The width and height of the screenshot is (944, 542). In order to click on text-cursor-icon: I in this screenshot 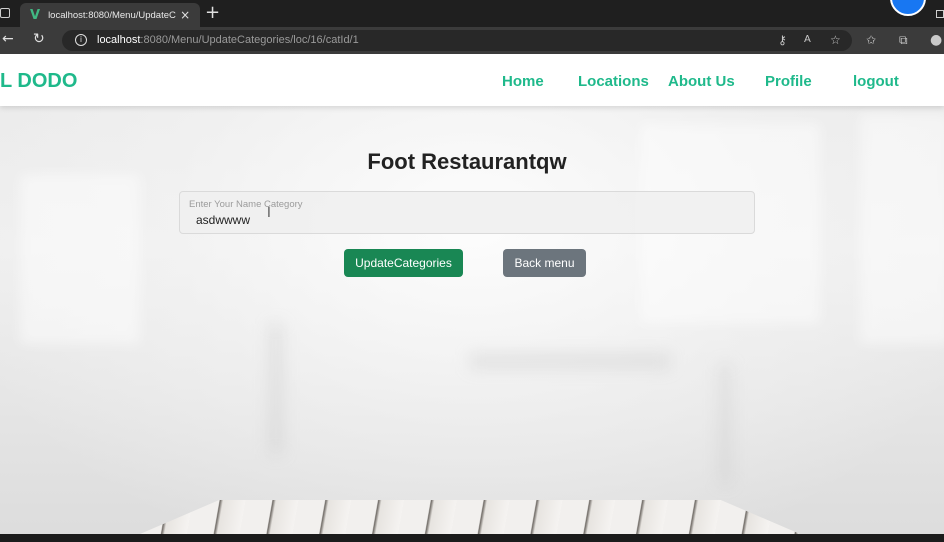, I will do `click(269, 213)`.